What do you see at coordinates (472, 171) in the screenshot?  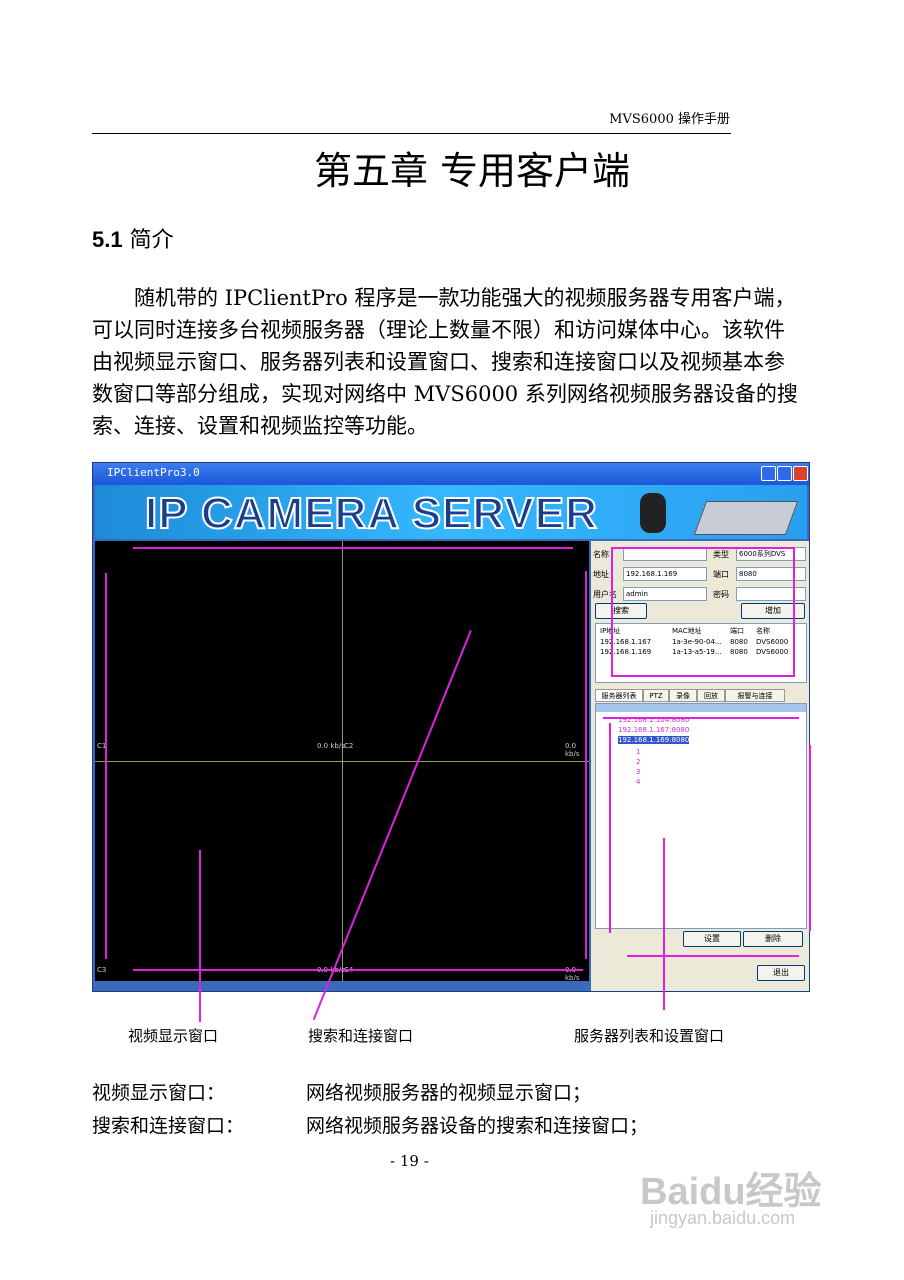 I see `chapter-title: 第五章 专用客户端` at bounding box center [472, 171].